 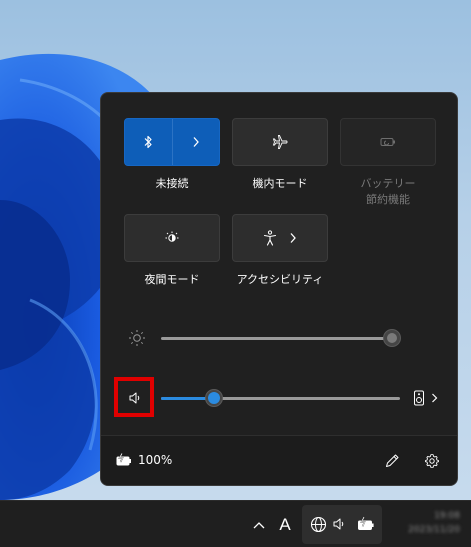 I want to click on airplane-mode-label: 機内モード, so click(x=280, y=183).